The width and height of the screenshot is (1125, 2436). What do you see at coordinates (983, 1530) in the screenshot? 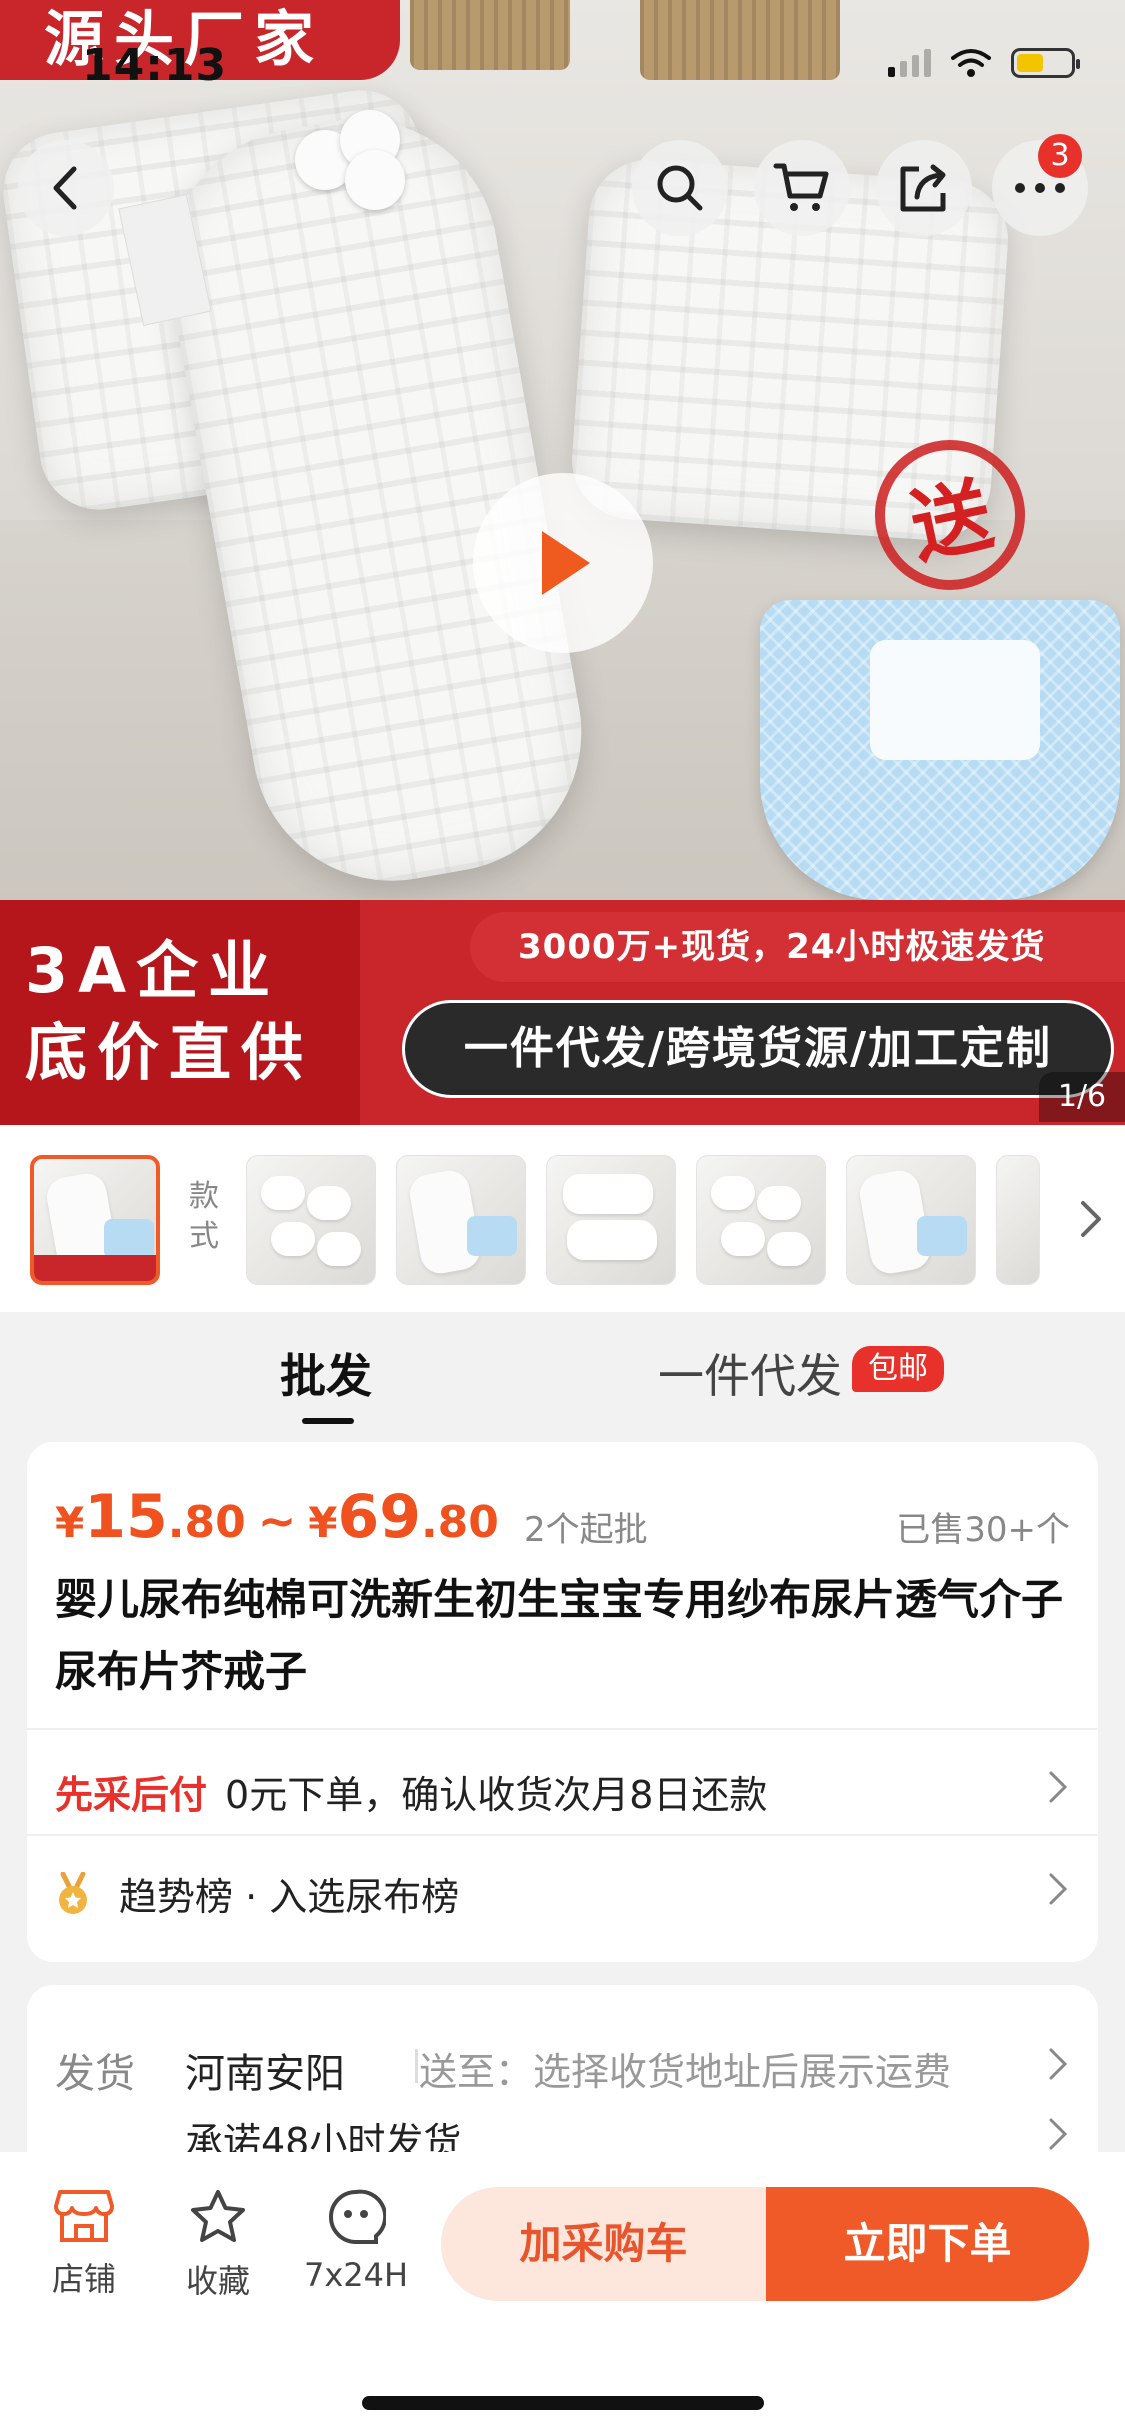
I see `sold-count: 已售30+个` at bounding box center [983, 1530].